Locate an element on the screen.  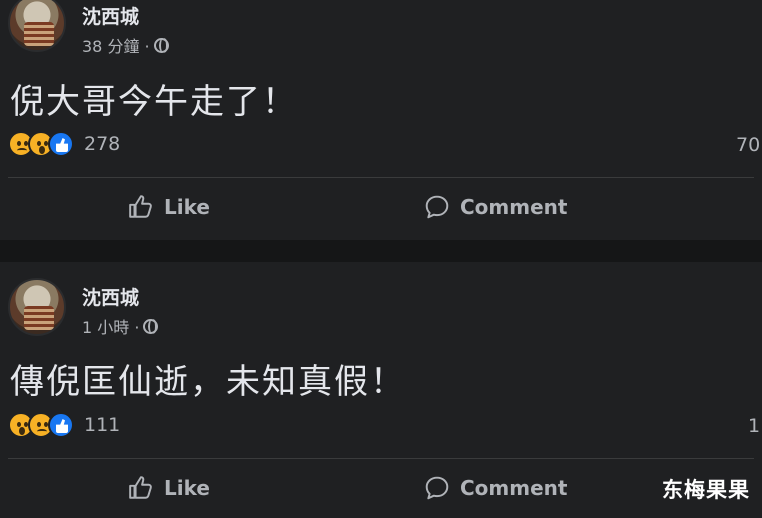
reaction-summary: 278 is located at coordinates (64, 144).